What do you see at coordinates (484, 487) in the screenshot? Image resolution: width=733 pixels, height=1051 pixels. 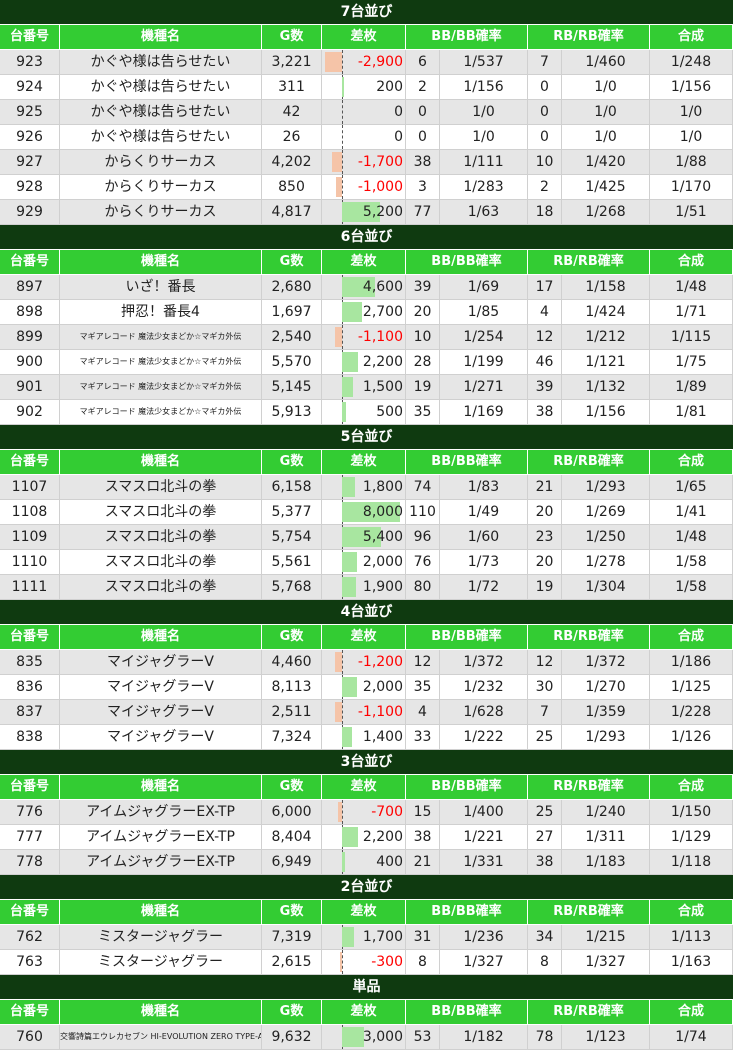 I see `bb-rate-cell: 1/83` at bounding box center [484, 487].